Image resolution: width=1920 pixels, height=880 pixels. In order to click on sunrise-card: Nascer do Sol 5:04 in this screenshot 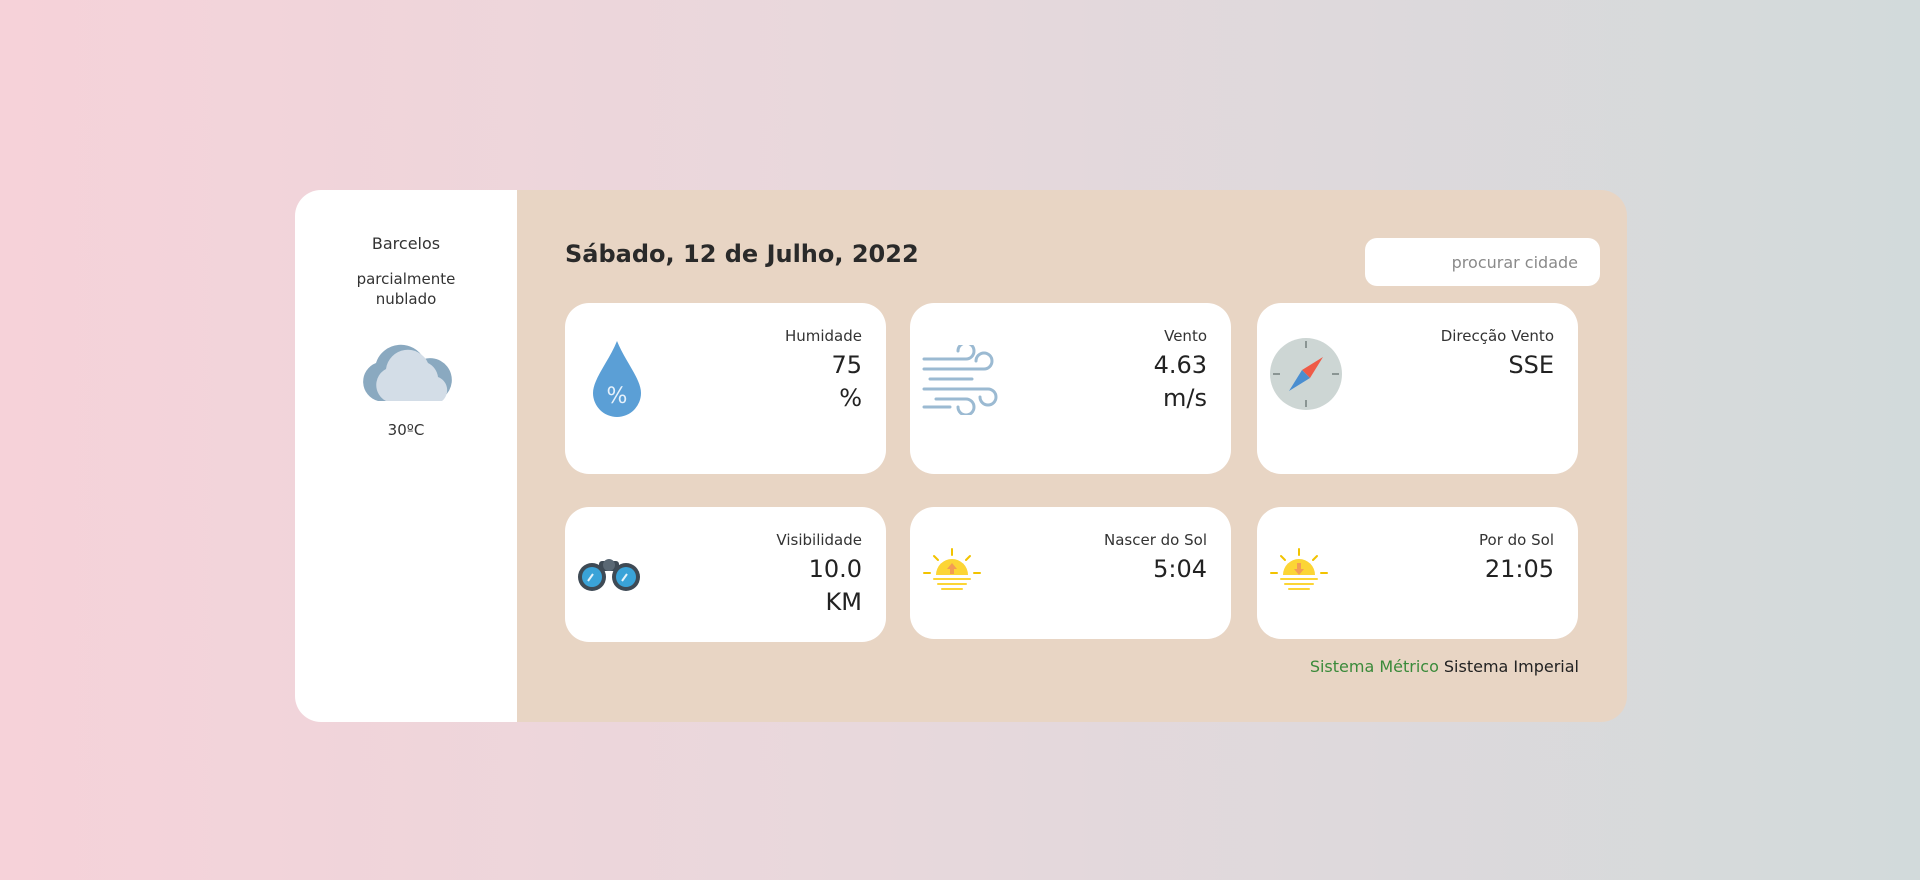, I will do `click(1070, 573)`.